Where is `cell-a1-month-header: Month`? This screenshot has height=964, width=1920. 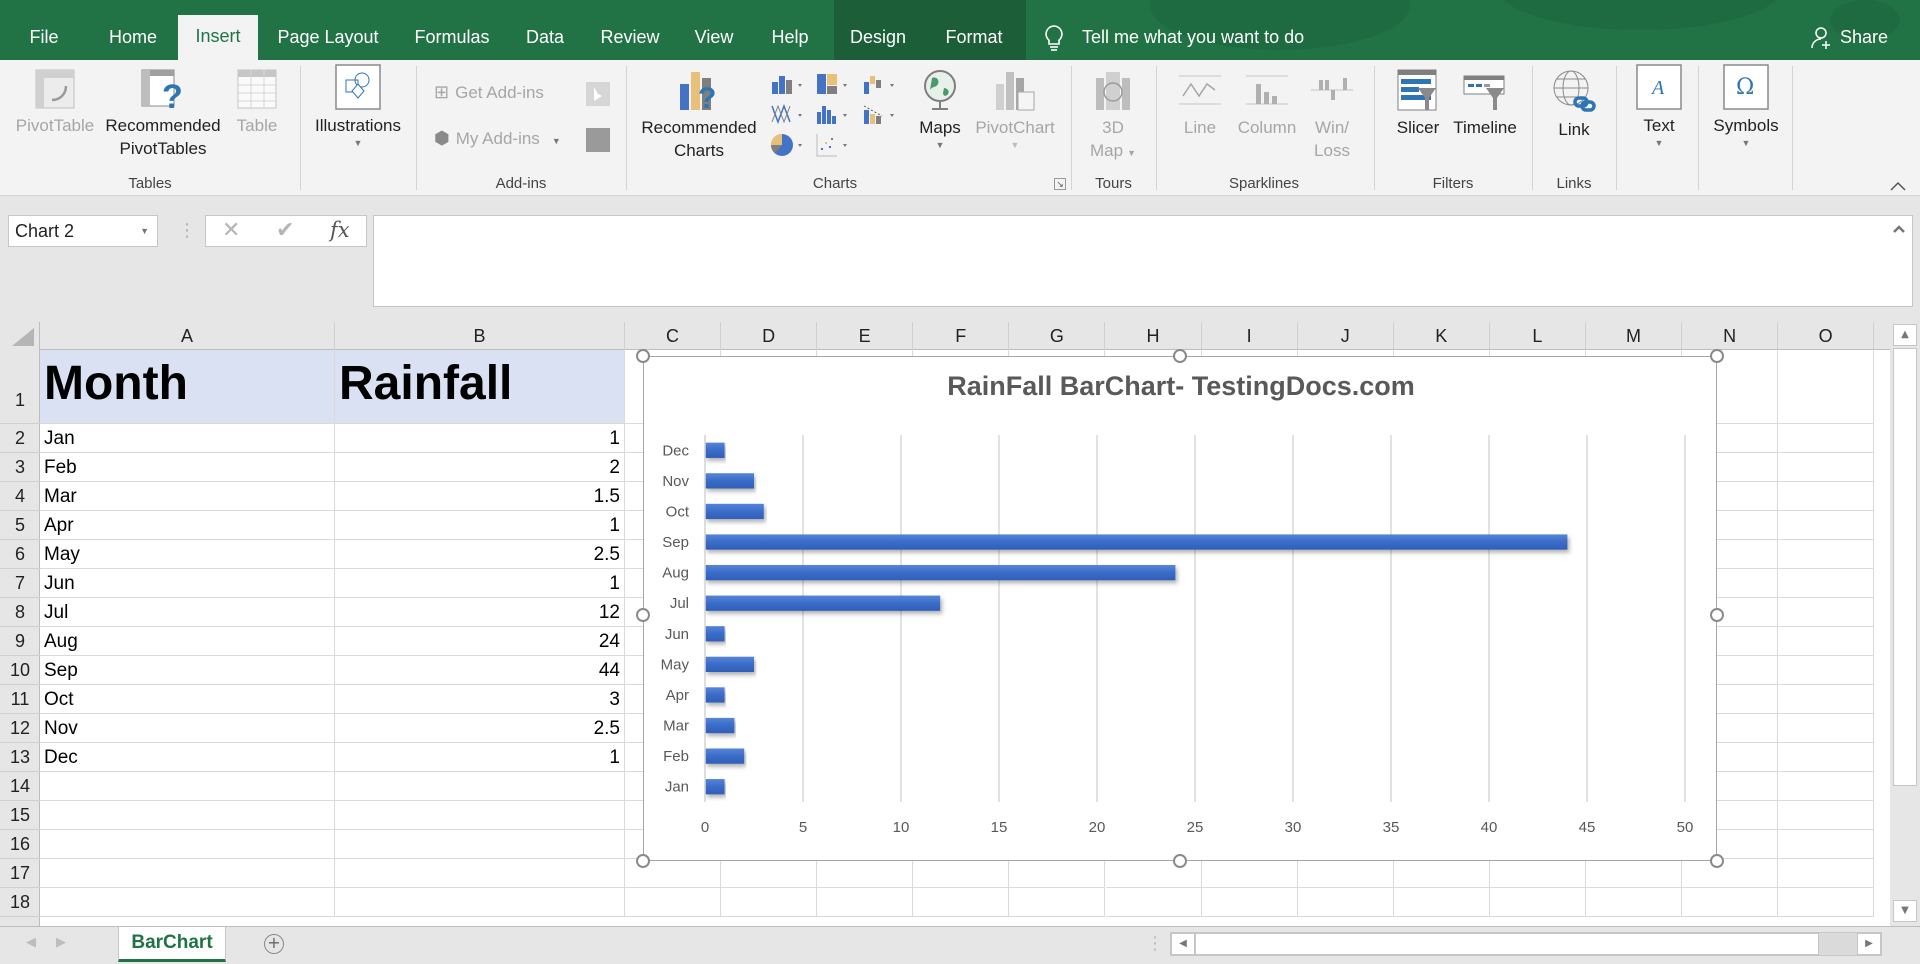
cell-a1-month-header: Month is located at coordinates (187, 387).